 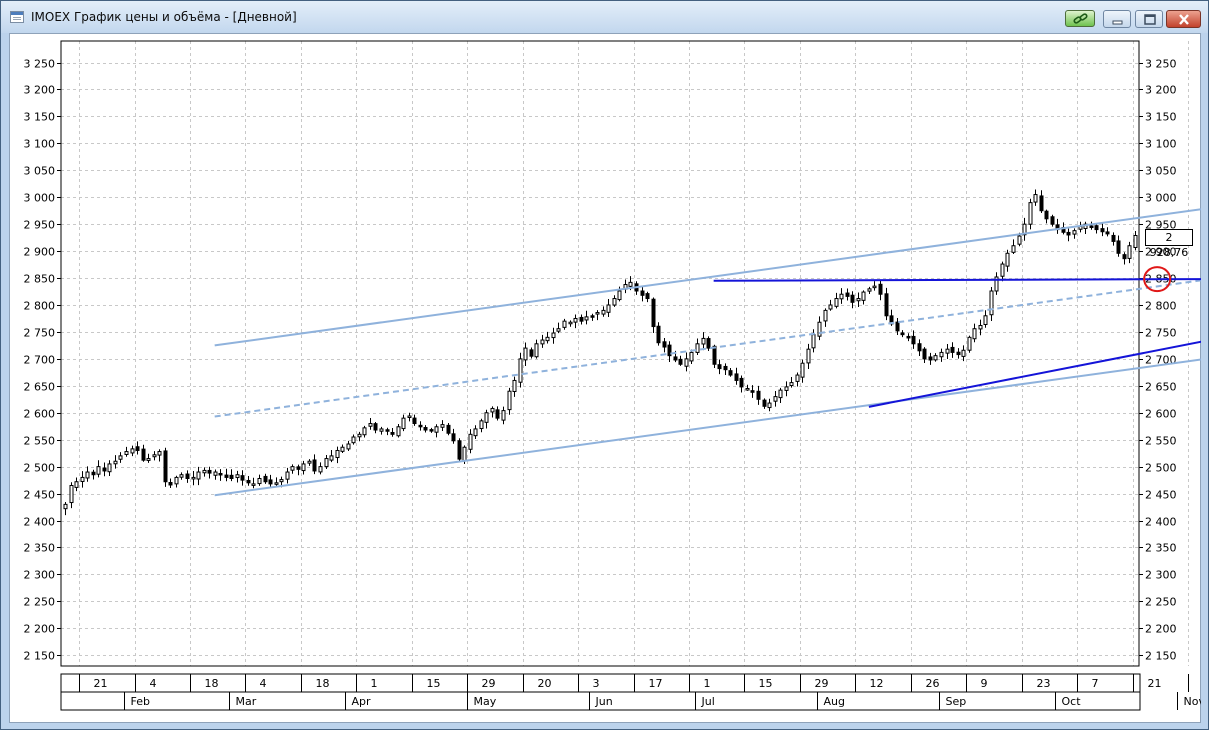 What do you see at coordinates (1161, 522) in the screenshot?
I see `y-label-right: 2 400` at bounding box center [1161, 522].